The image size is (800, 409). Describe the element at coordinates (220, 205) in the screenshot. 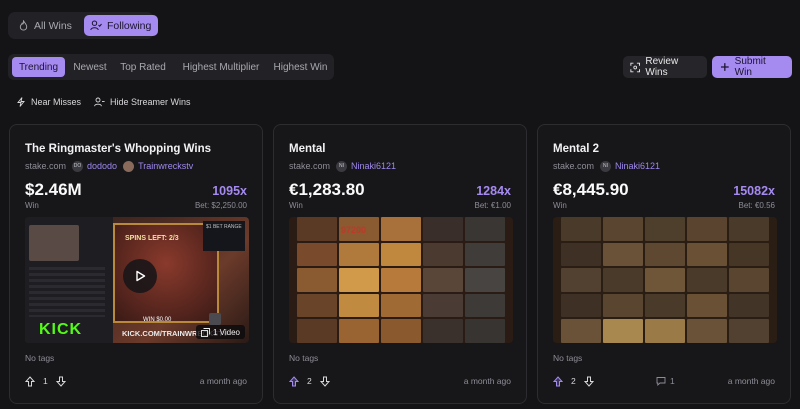

I see `bet-amount: Bet: $2,250.00` at that location.